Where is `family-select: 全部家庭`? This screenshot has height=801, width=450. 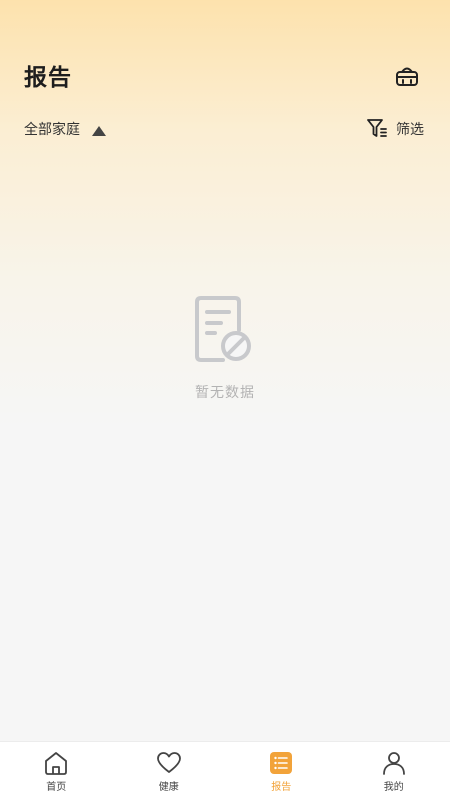 family-select: 全部家庭 is located at coordinates (65, 129).